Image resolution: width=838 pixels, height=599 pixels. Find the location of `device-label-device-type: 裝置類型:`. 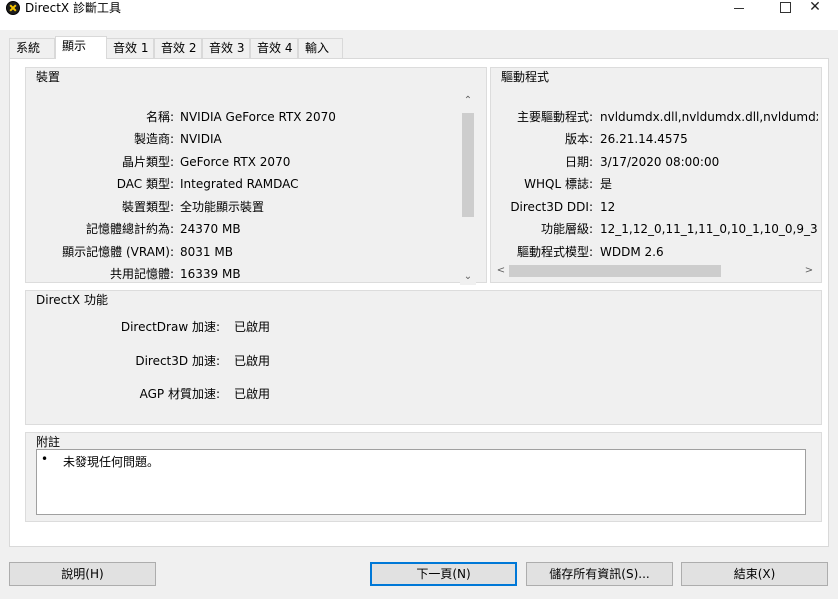

device-label-device-type: 裝置類型: is located at coordinates (147, 207).